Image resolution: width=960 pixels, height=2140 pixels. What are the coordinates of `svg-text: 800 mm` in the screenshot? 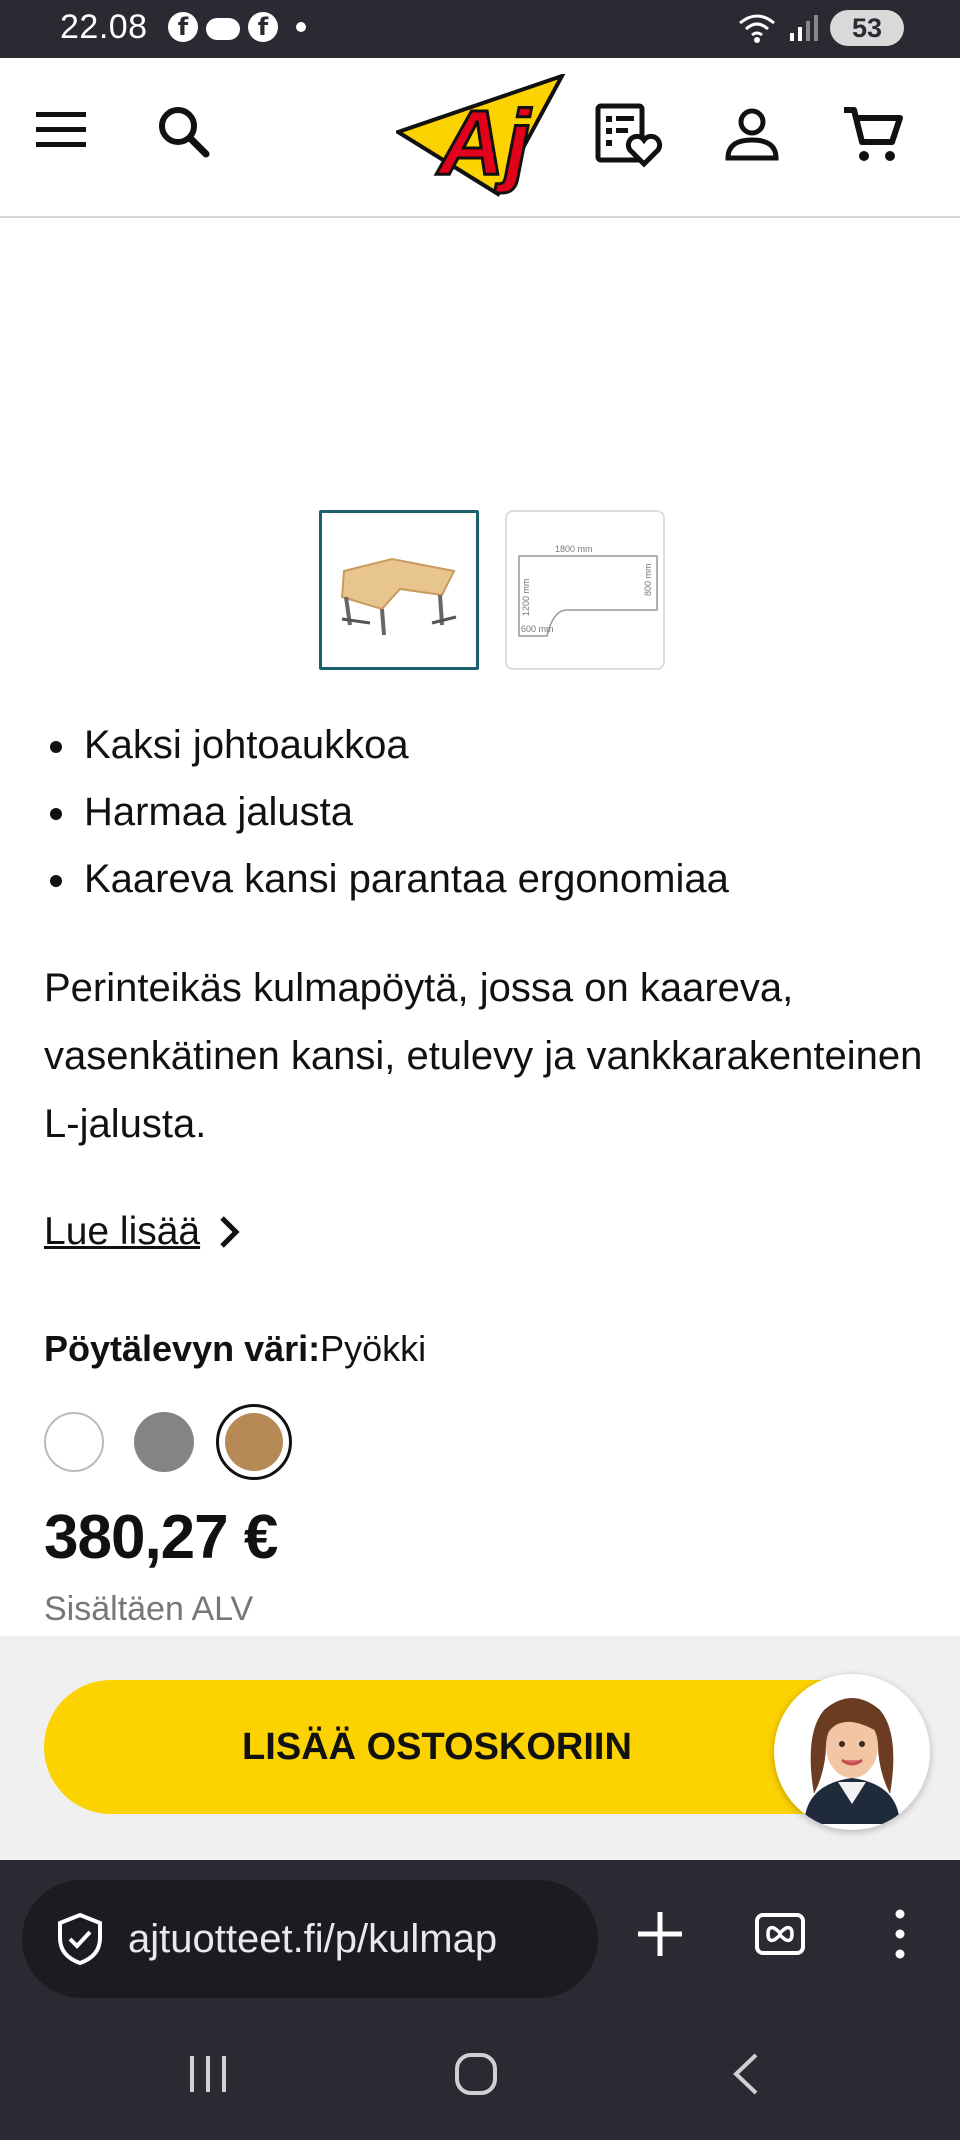 It's located at (648, 579).